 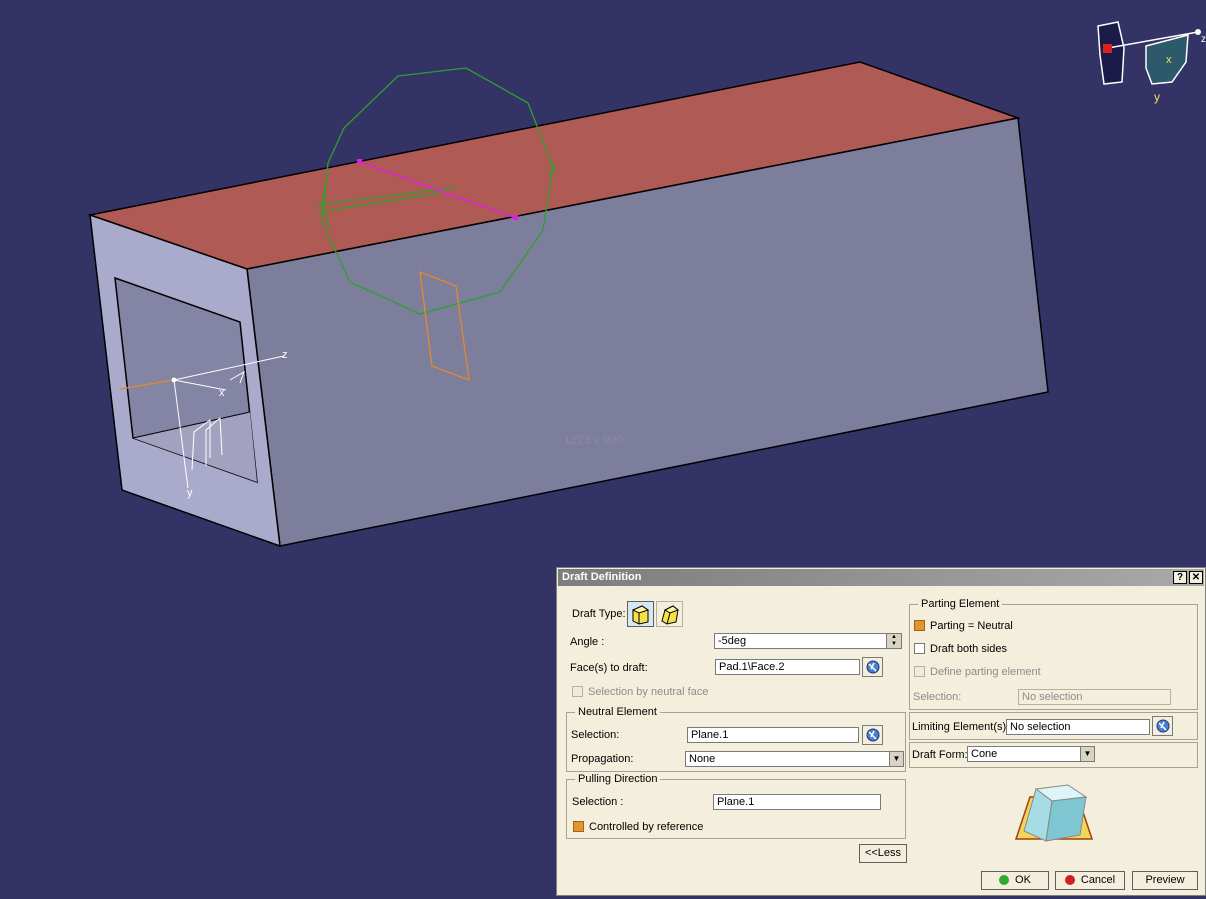 What do you see at coordinates (773, 735) in the screenshot?
I see `neutral-selection-field: Plane.1` at bounding box center [773, 735].